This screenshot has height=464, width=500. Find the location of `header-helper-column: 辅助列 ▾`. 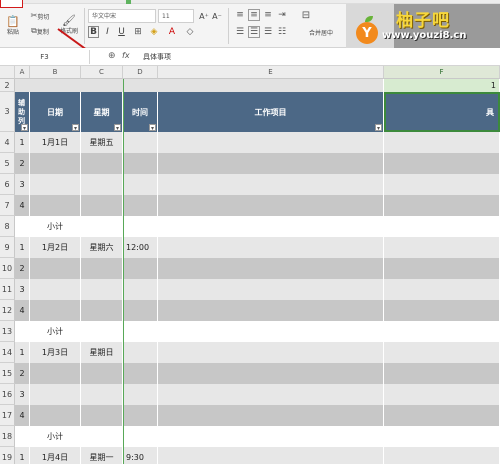

header-helper-column: 辅助列 ▾ is located at coordinates (22, 112).